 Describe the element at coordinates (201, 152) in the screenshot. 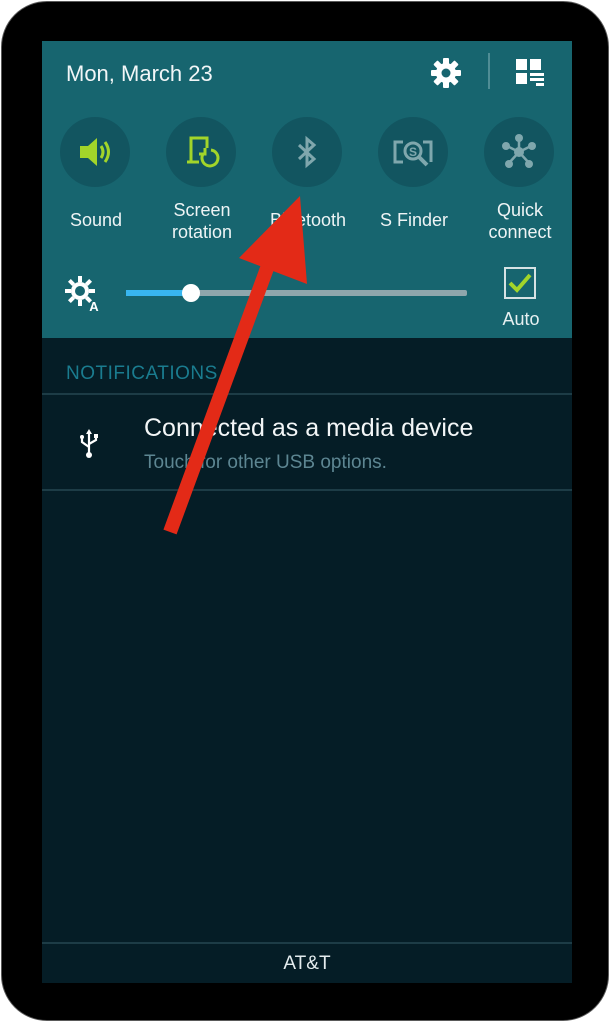

I see `rotation-icon` at that location.